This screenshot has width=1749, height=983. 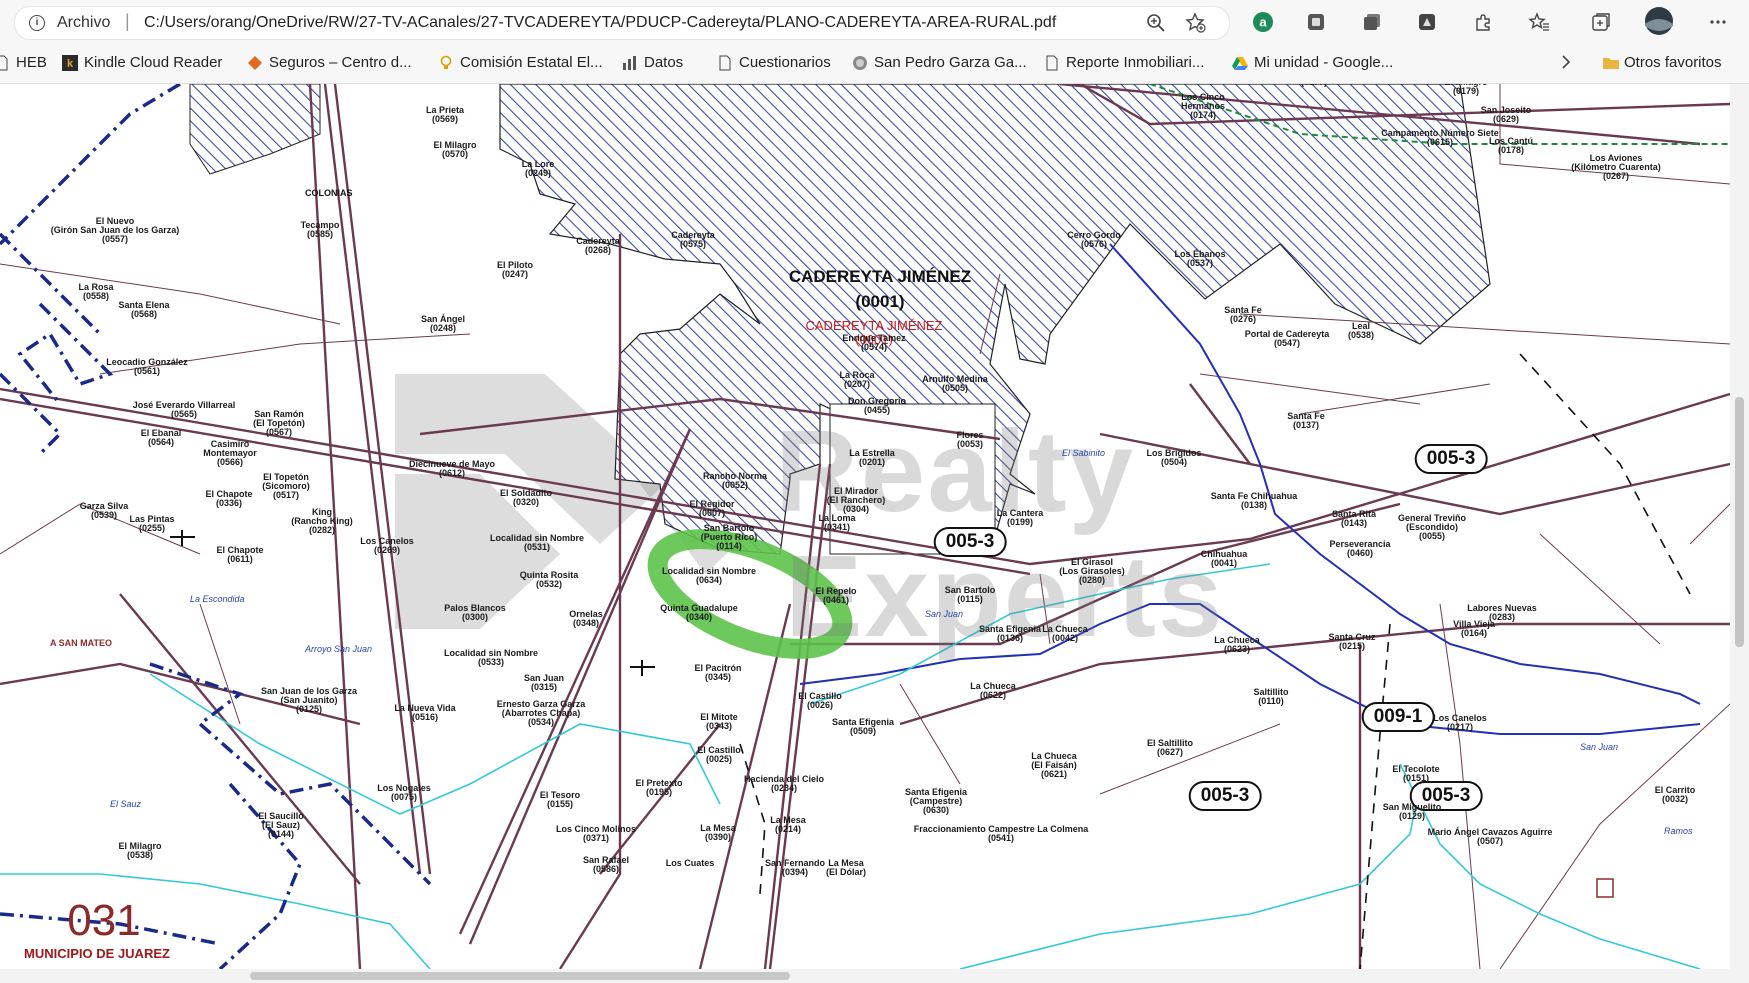 I want to click on drive-icon, so click(x=1240, y=63).